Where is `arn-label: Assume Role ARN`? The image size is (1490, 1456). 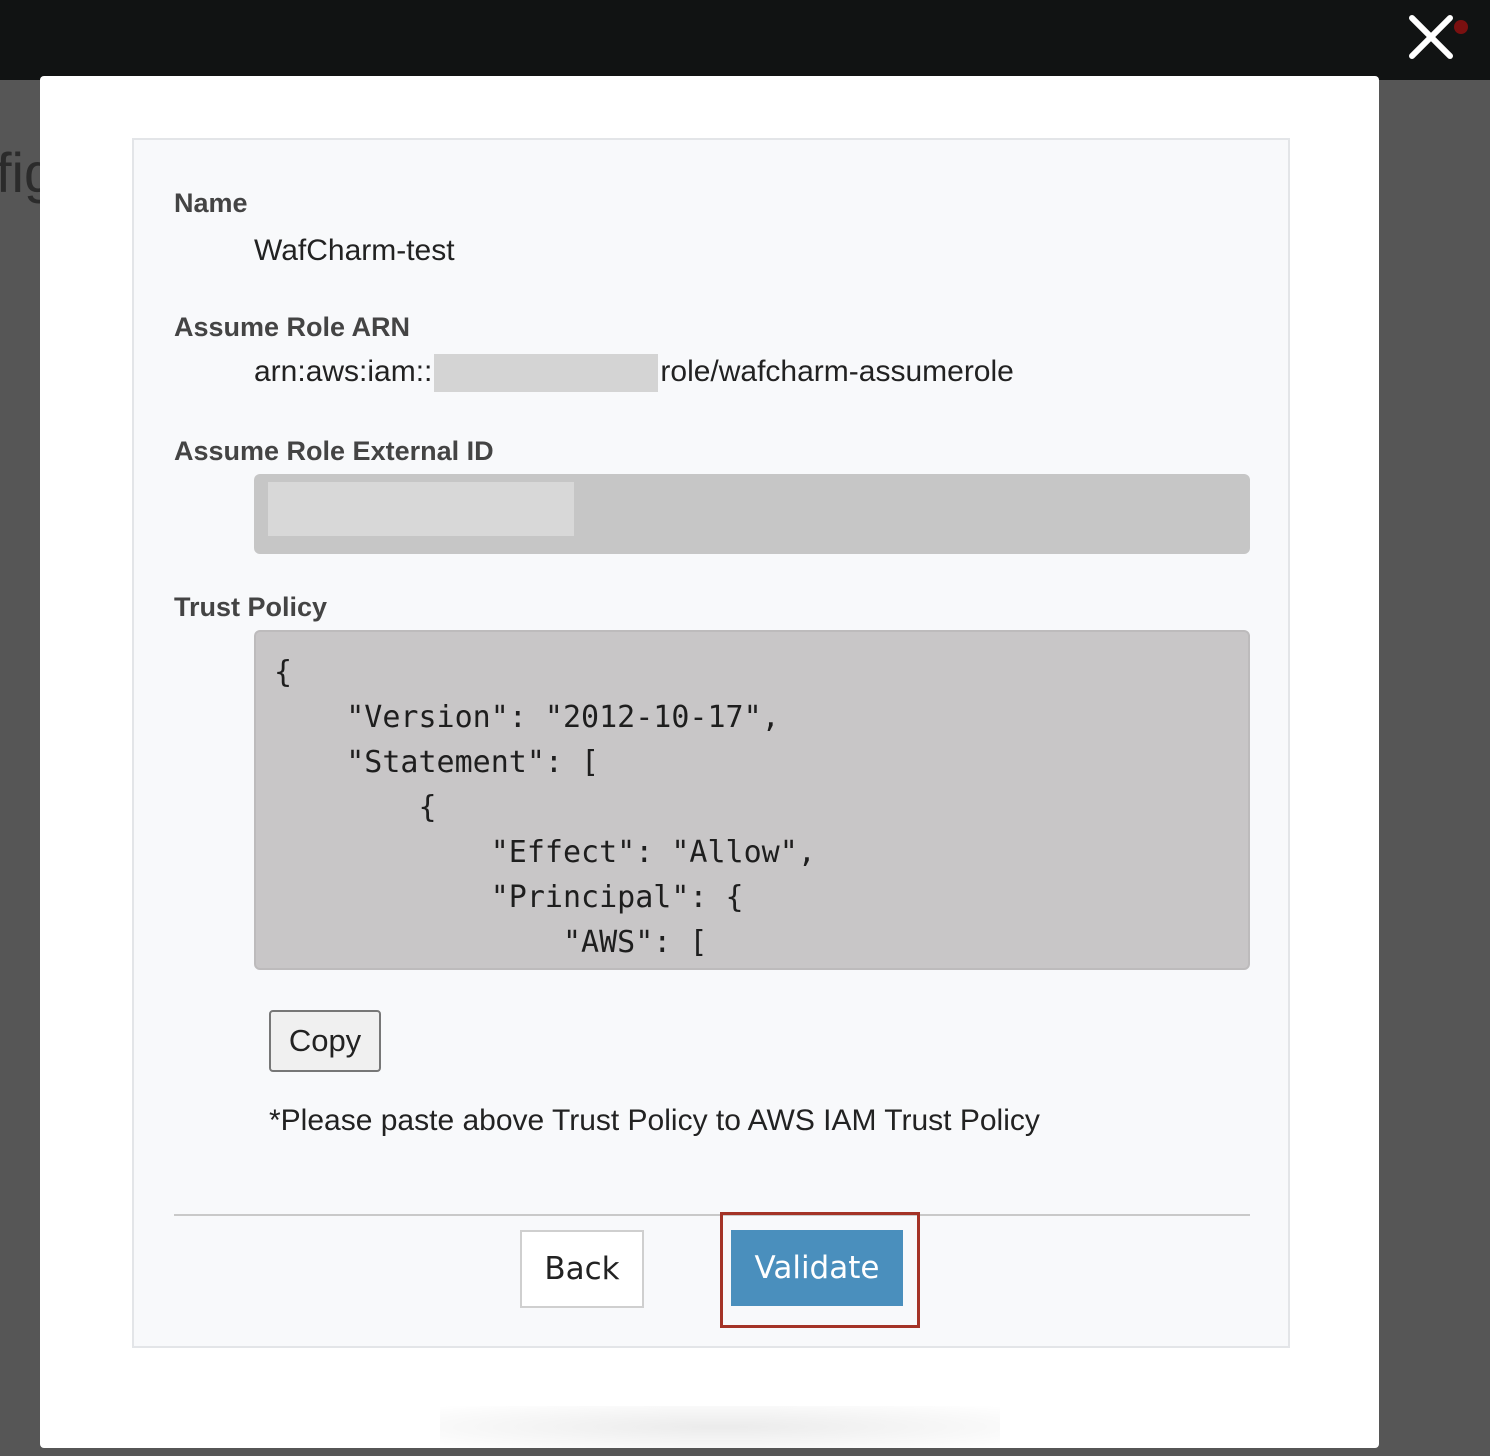 arn-label: Assume Role ARN is located at coordinates (292, 327).